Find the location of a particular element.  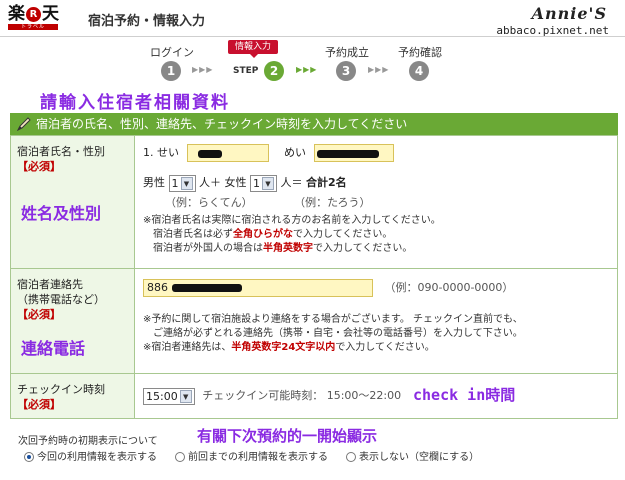

annotation-display: 有關下次預約的一開始顯示 is located at coordinates (287, 436).